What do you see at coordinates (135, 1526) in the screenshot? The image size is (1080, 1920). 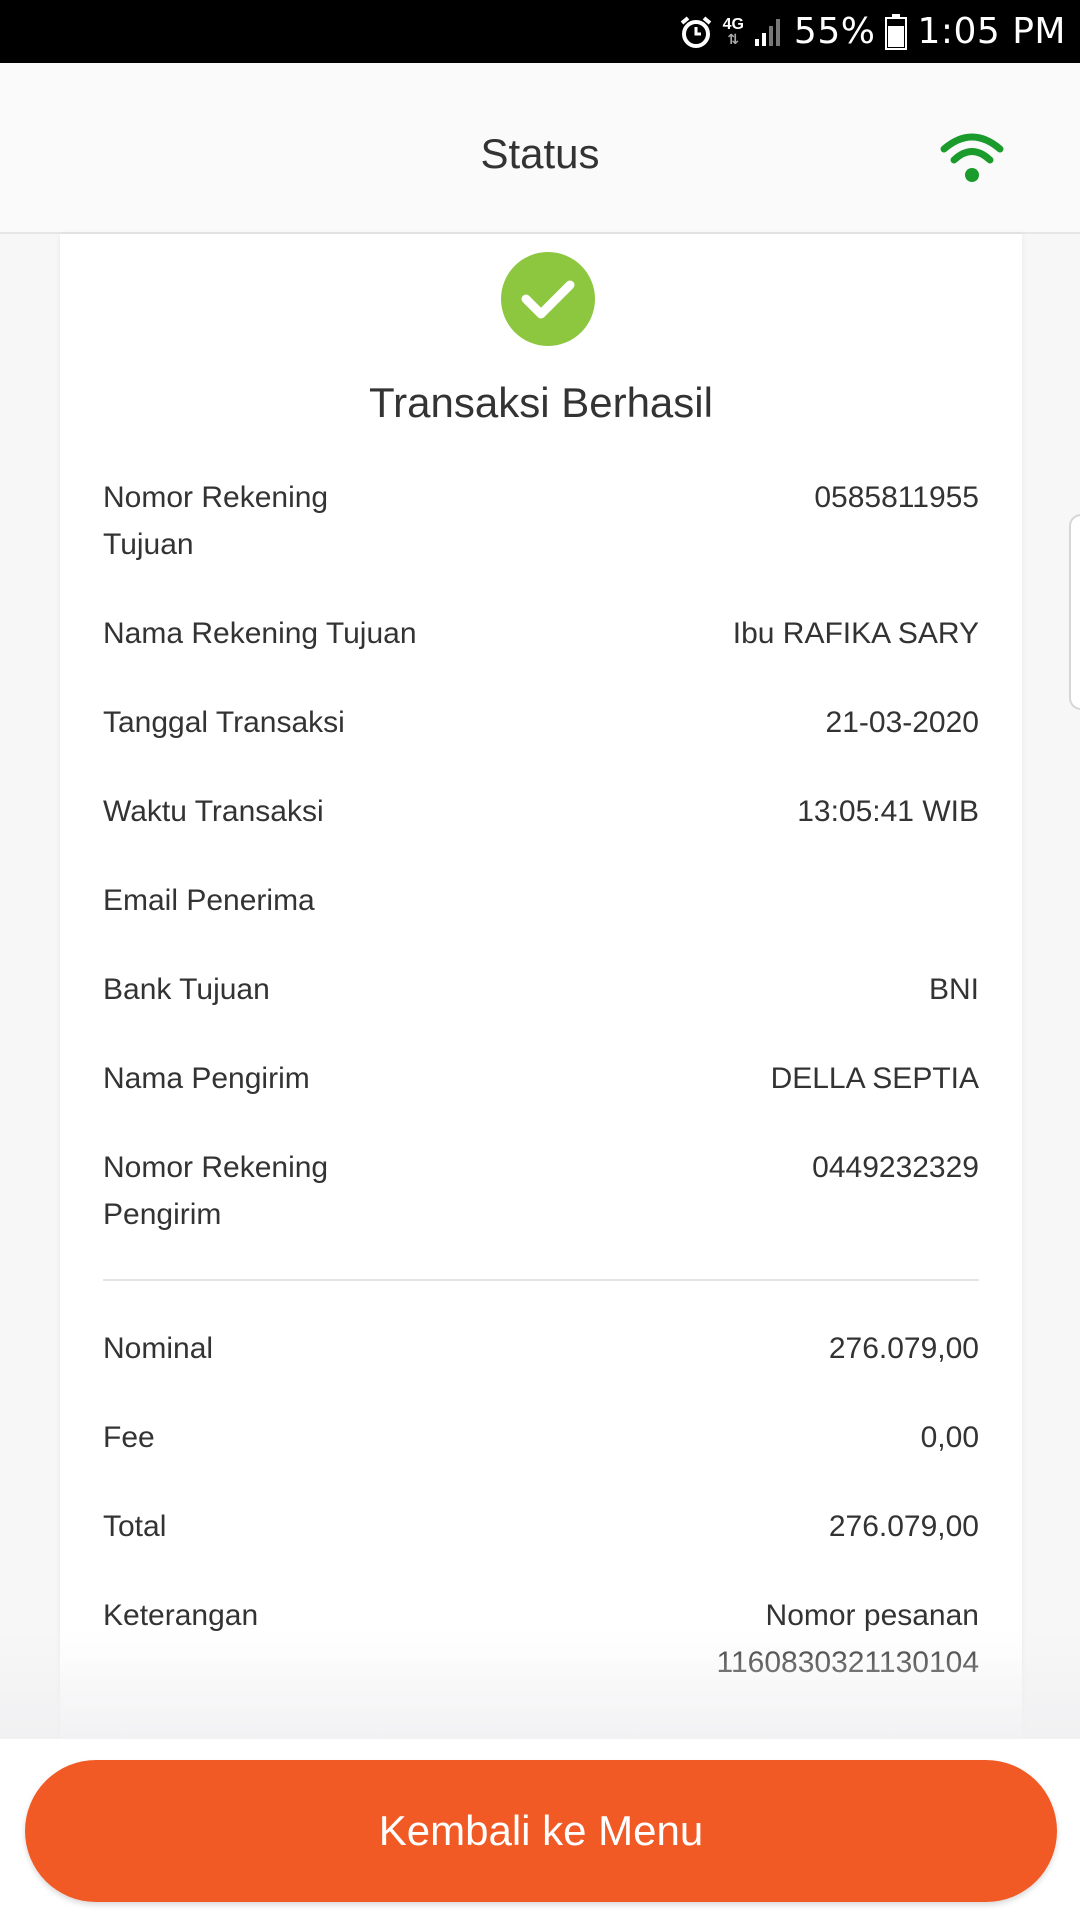 I see `amount-label: Total` at bounding box center [135, 1526].